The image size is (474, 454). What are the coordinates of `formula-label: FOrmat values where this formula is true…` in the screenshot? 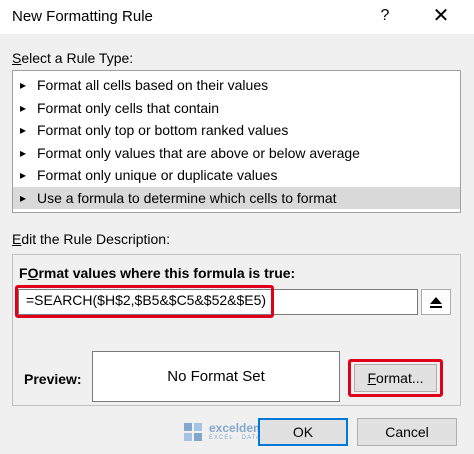 It's located at (157, 273).